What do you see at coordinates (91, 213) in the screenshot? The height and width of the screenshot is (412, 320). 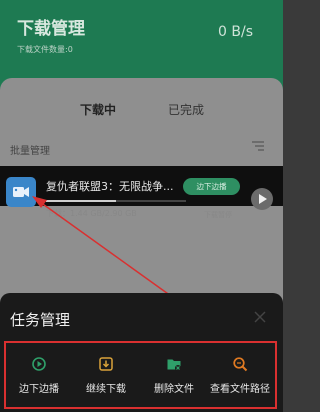 I see `download-size-text: 下载：1.44 GB/2.90 GB` at bounding box center [91, 213].